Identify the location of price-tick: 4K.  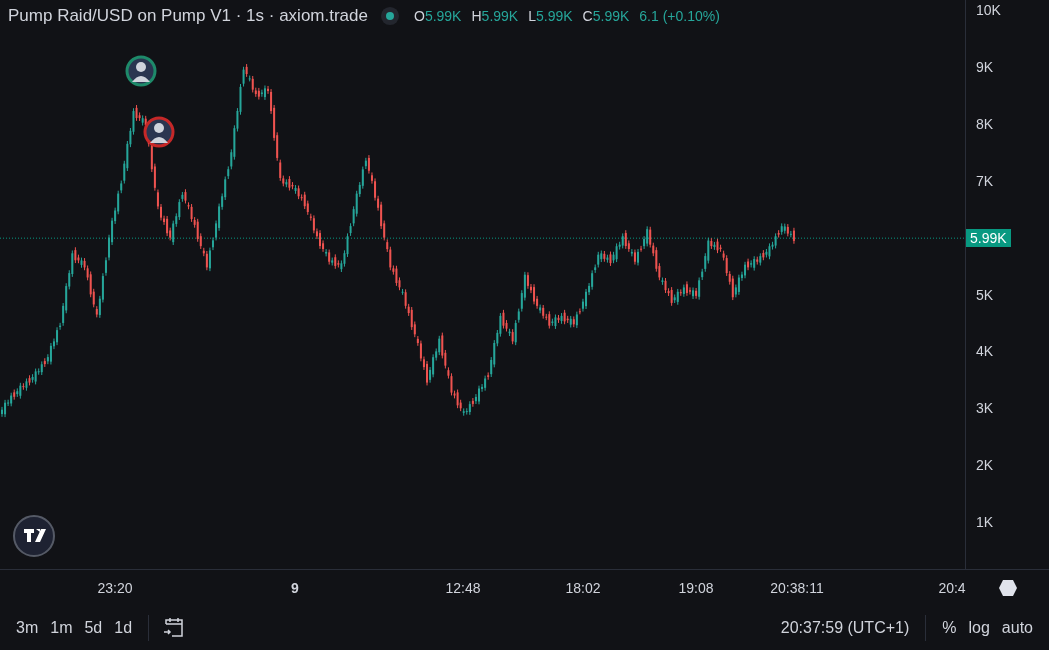
(985, 351).